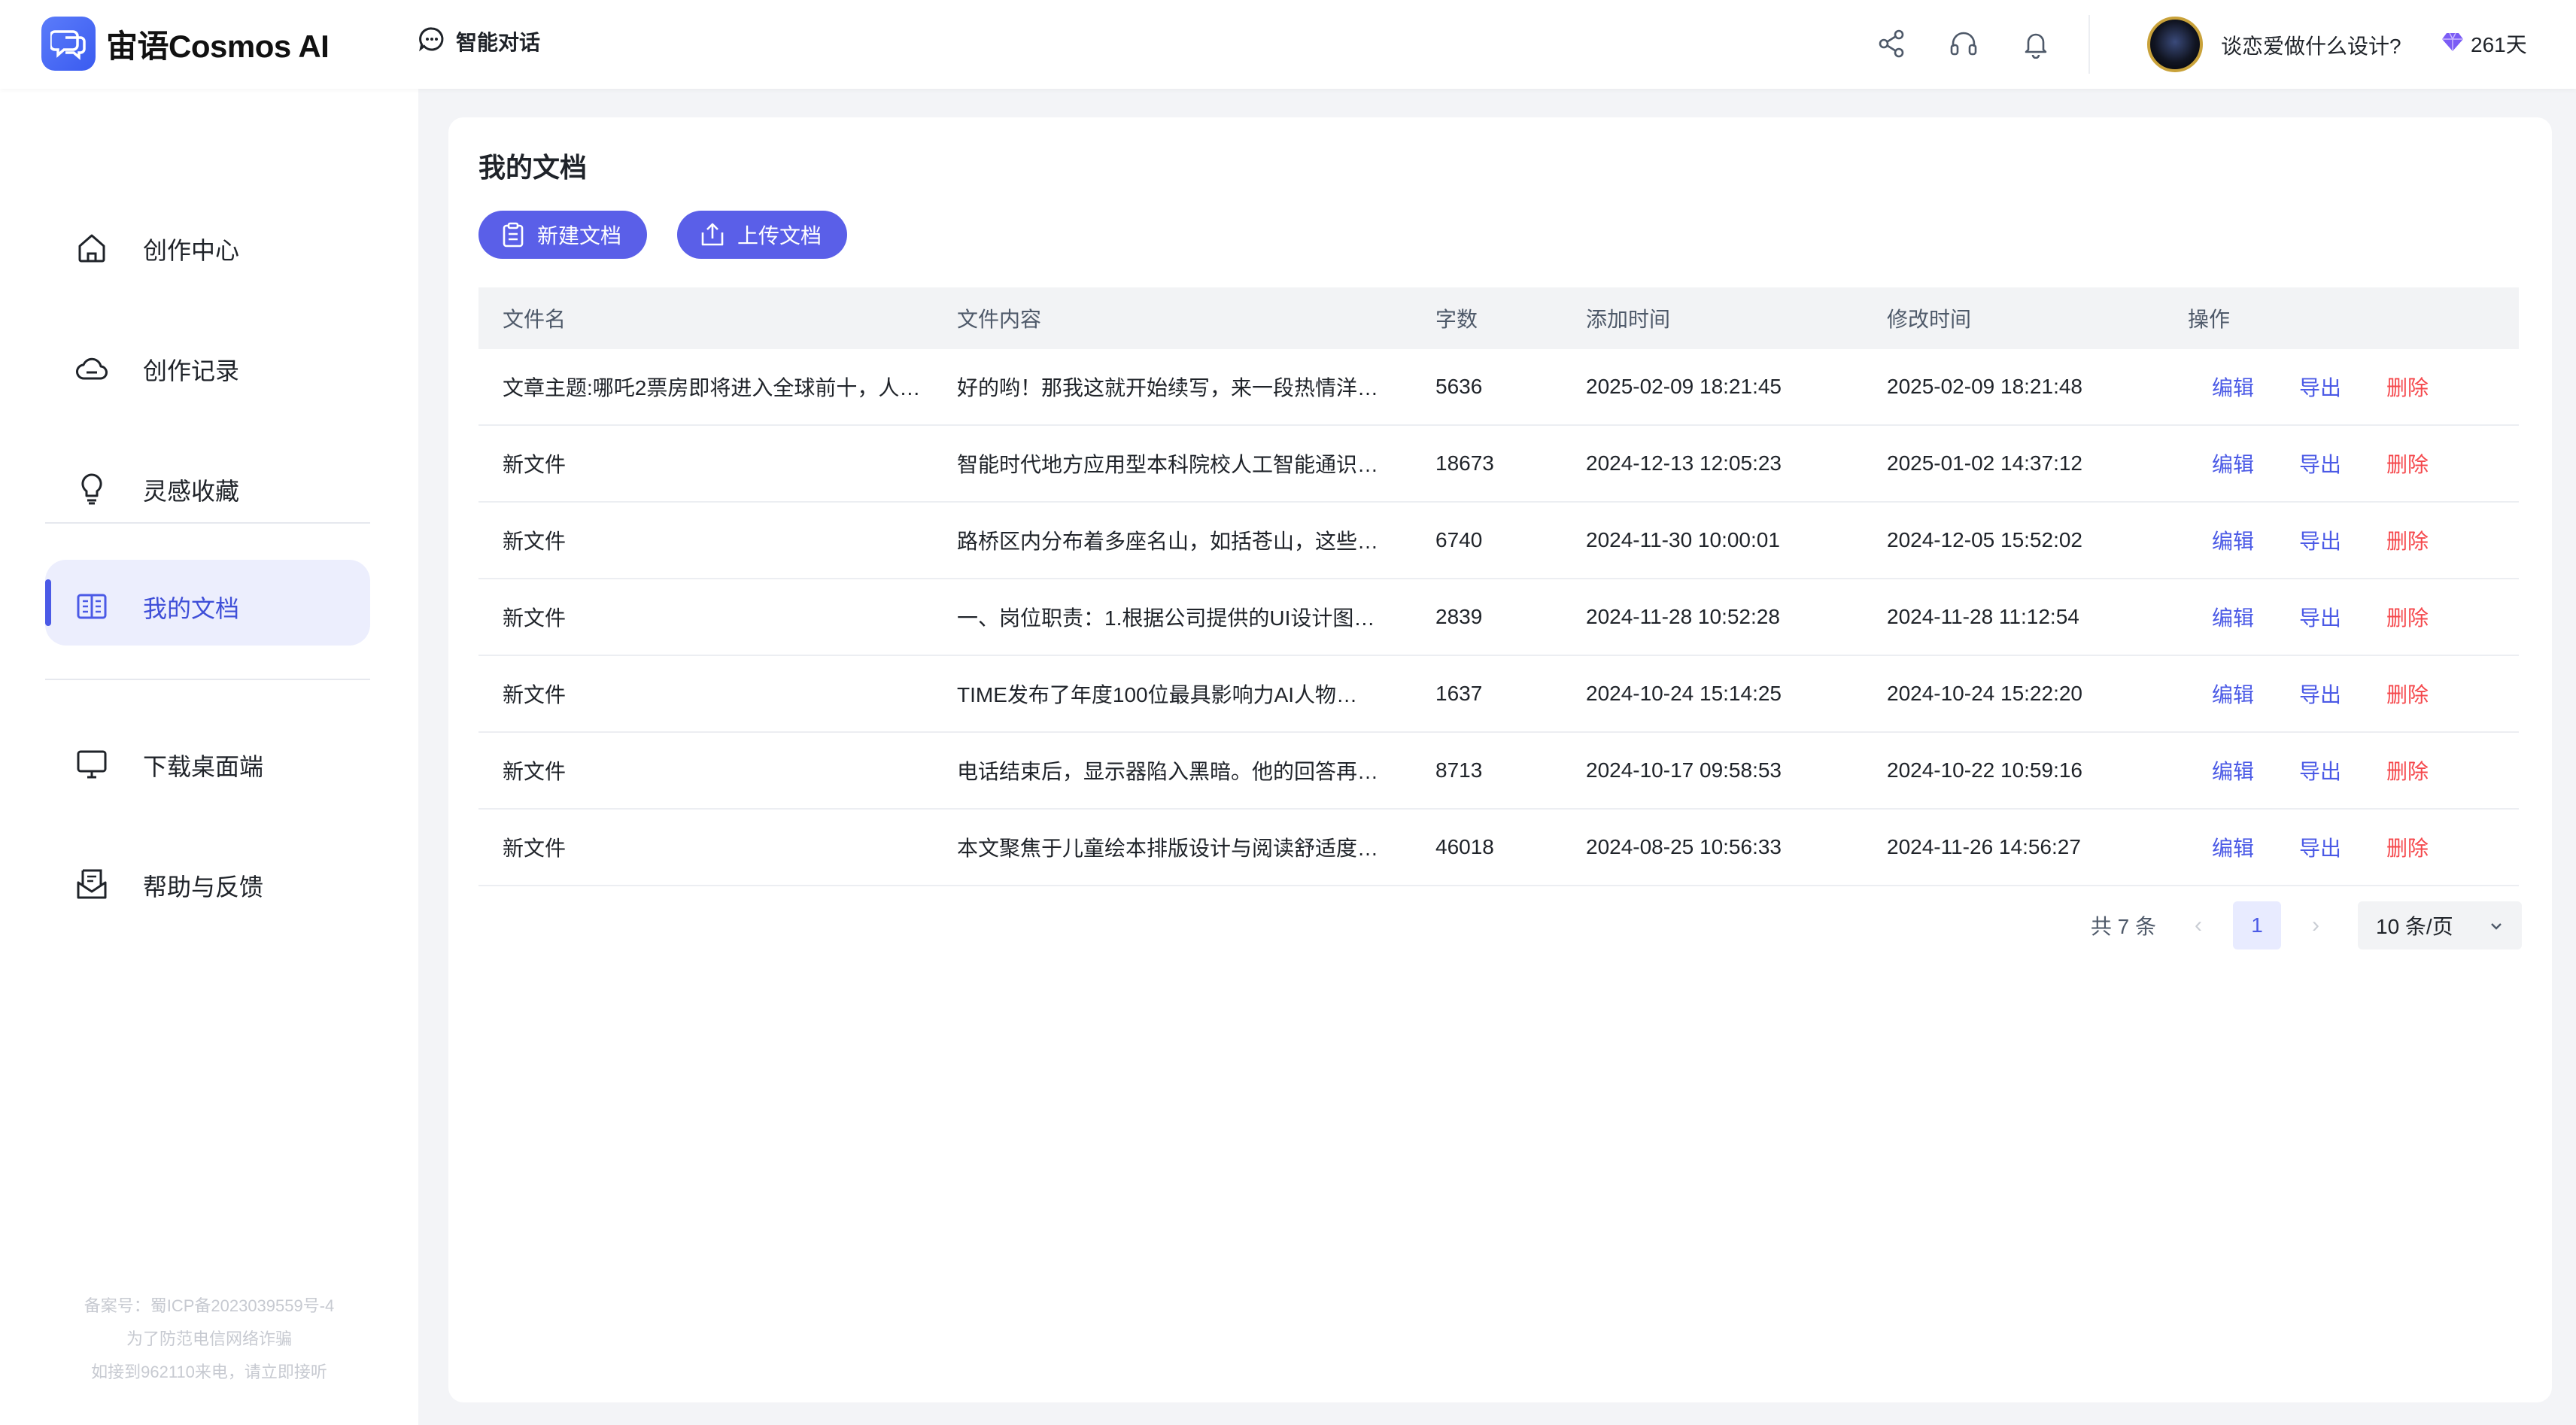  What do you see at coordinates (779, 236) in the screenshot?
I see `upload-document-label: 上传文档` at bounding box center [779, 236].